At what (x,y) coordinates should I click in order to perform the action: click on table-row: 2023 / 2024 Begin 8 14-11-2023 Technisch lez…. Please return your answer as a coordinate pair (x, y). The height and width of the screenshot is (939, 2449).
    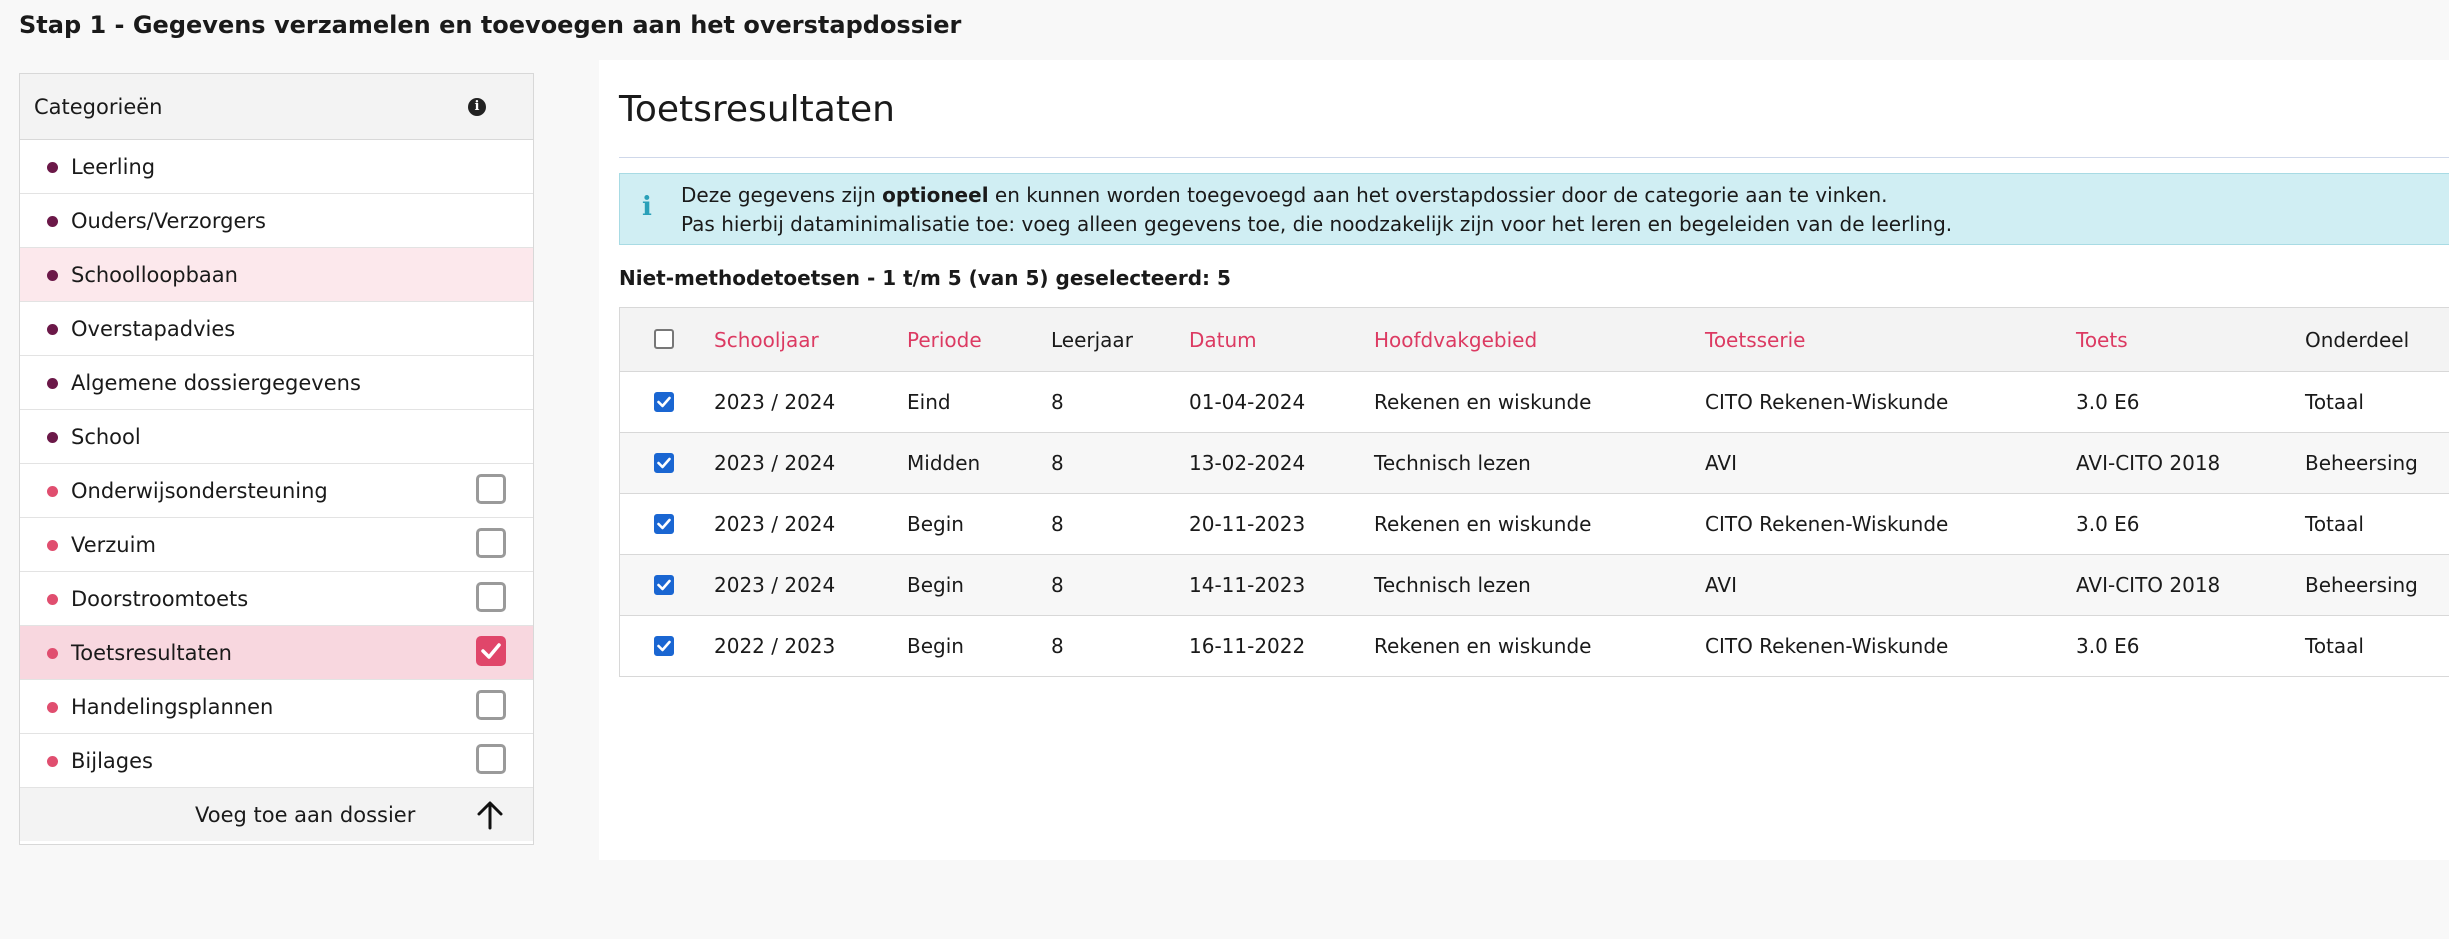
    Looking at the image, I should click on (1534, 585).